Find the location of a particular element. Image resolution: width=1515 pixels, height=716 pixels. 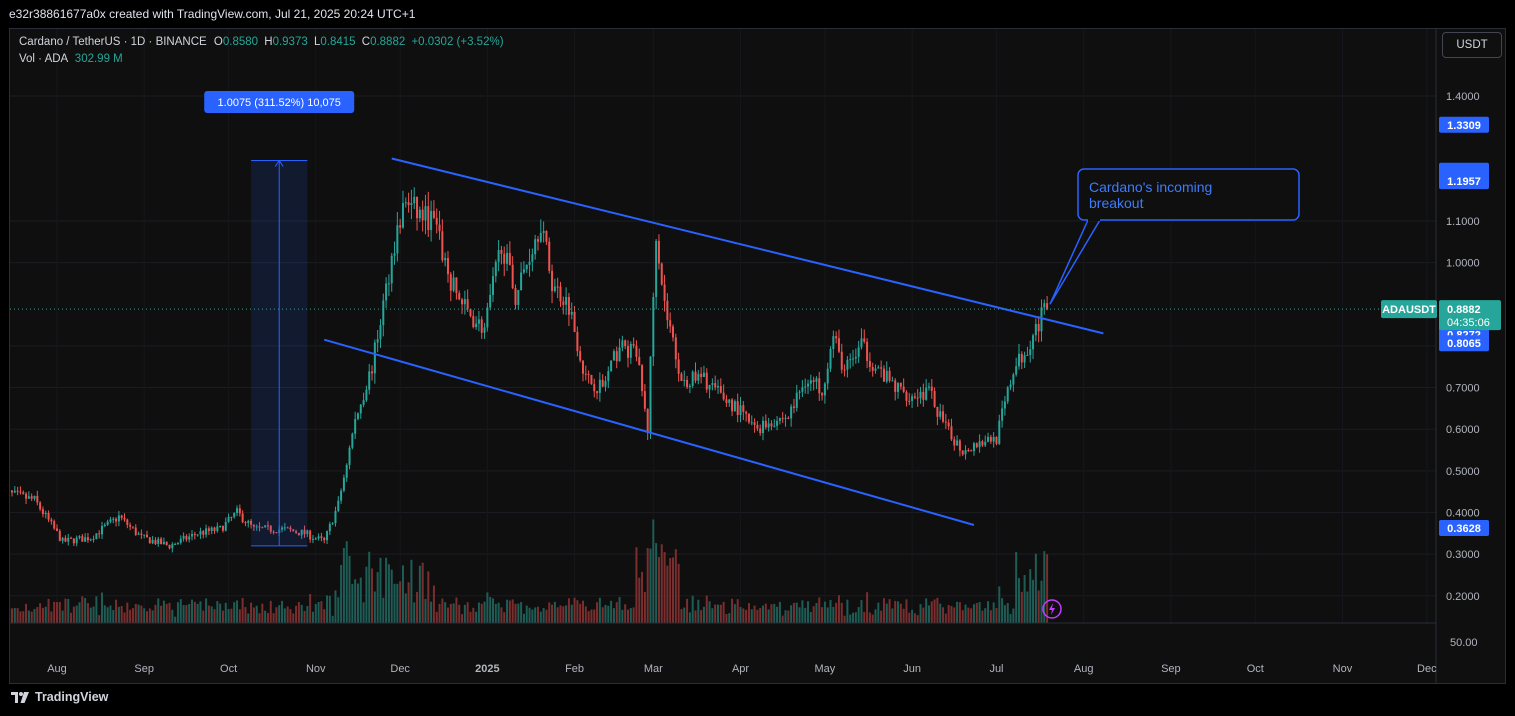

volume-label: Vol · ADA is located at coordinates (43, 59).